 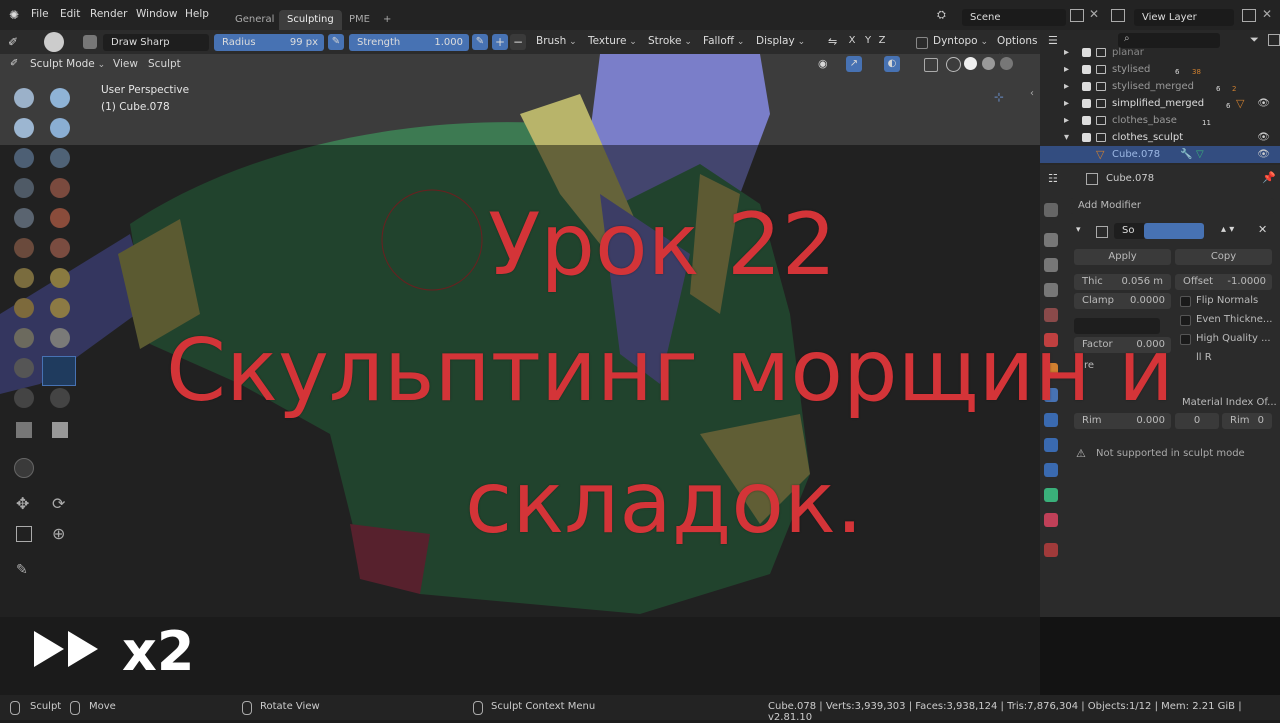 I want to click on active-brush-slot-icon, so click(x=59, y=371).